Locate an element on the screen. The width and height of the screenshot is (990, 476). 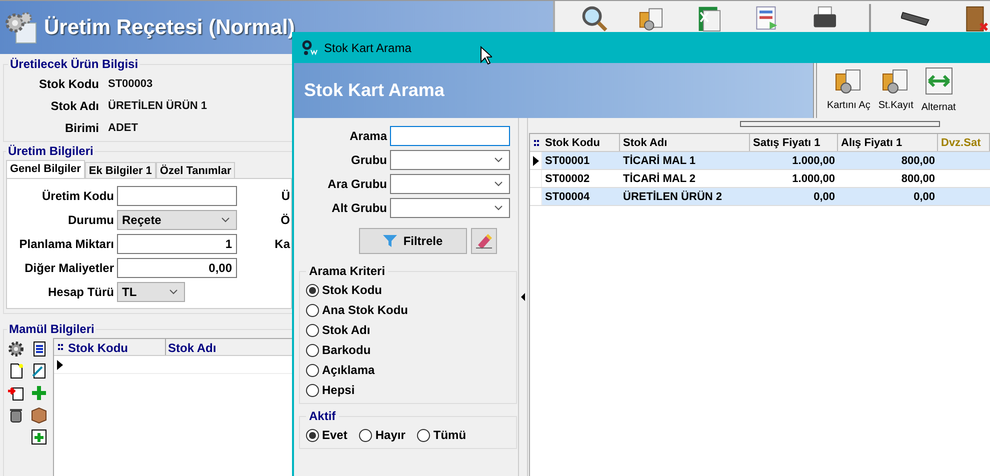
table-row: ST00002 TİCARİ MAL 2 1.000,00 800,00 is located at coordinates (760, 179).